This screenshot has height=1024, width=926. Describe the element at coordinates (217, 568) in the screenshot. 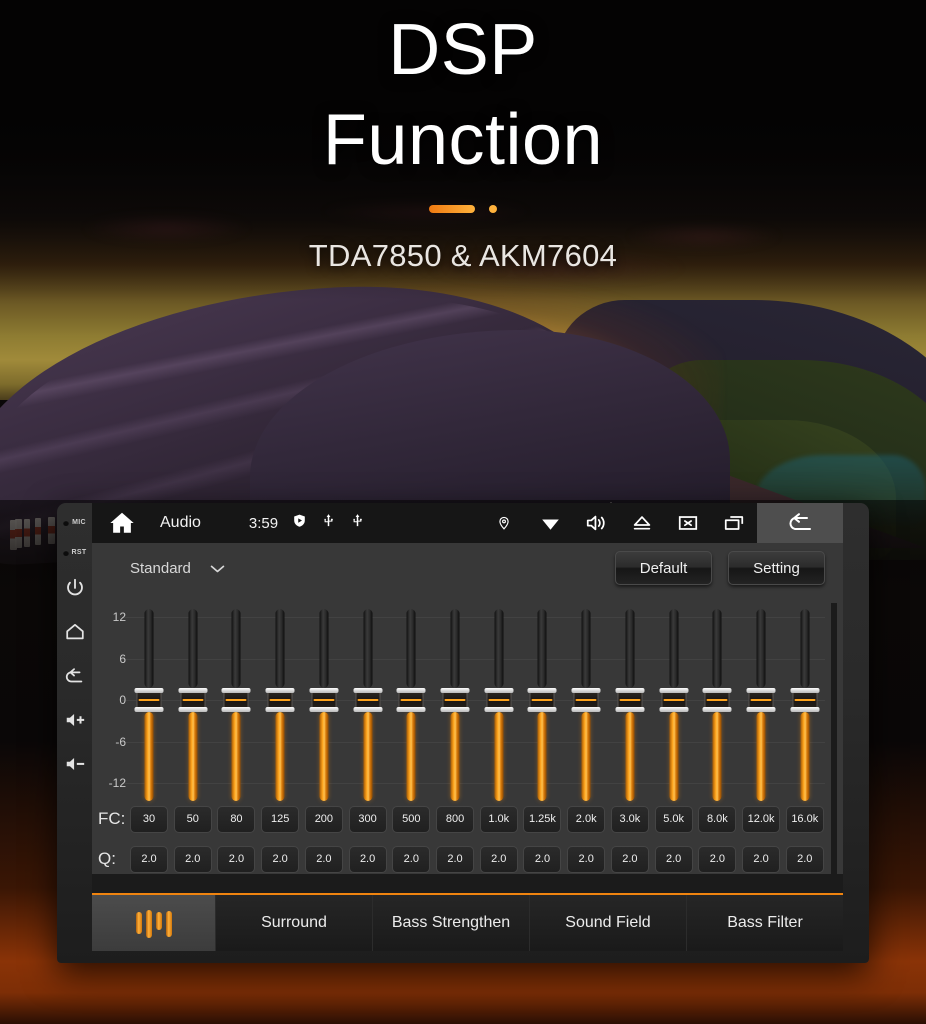

I see `chevron-down-icon` at that location.